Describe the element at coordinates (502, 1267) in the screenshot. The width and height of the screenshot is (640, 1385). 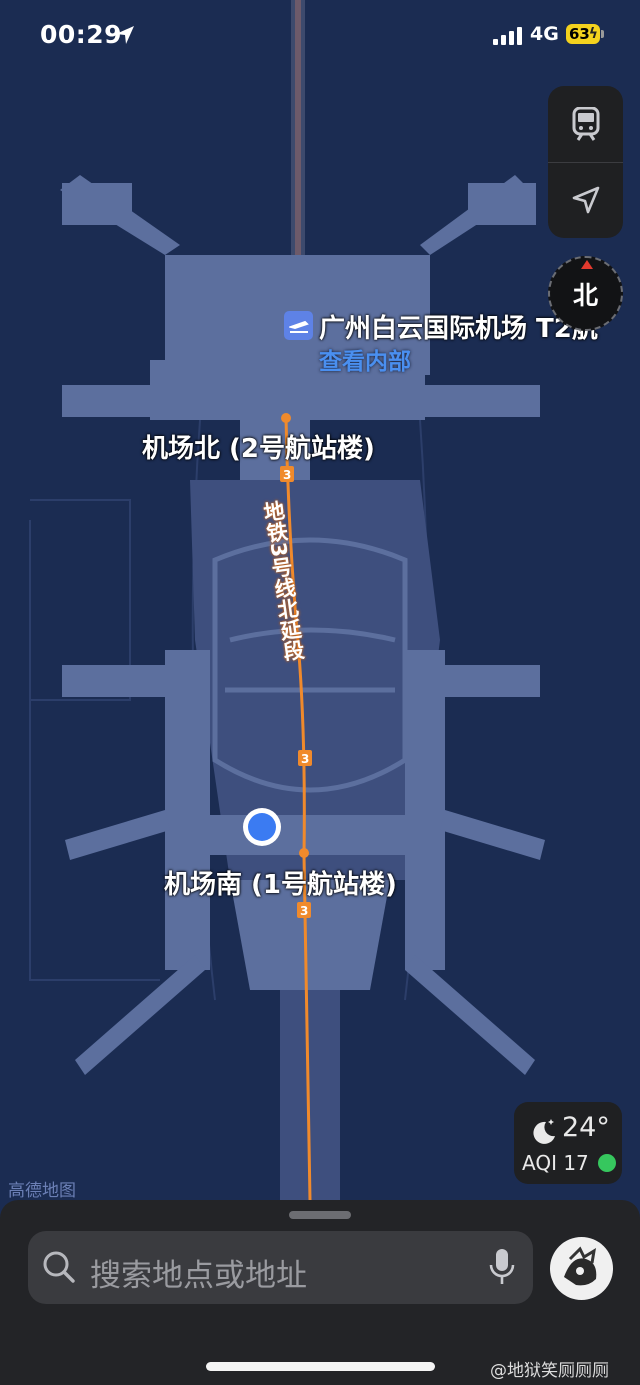
I see `microphone-icon` at that location.